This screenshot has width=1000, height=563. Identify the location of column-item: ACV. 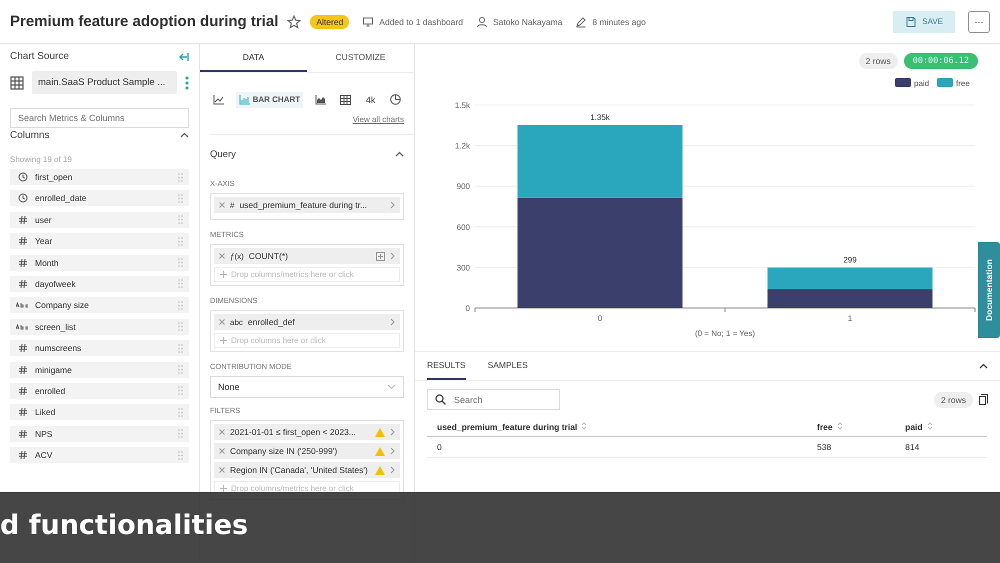
(99, 455).